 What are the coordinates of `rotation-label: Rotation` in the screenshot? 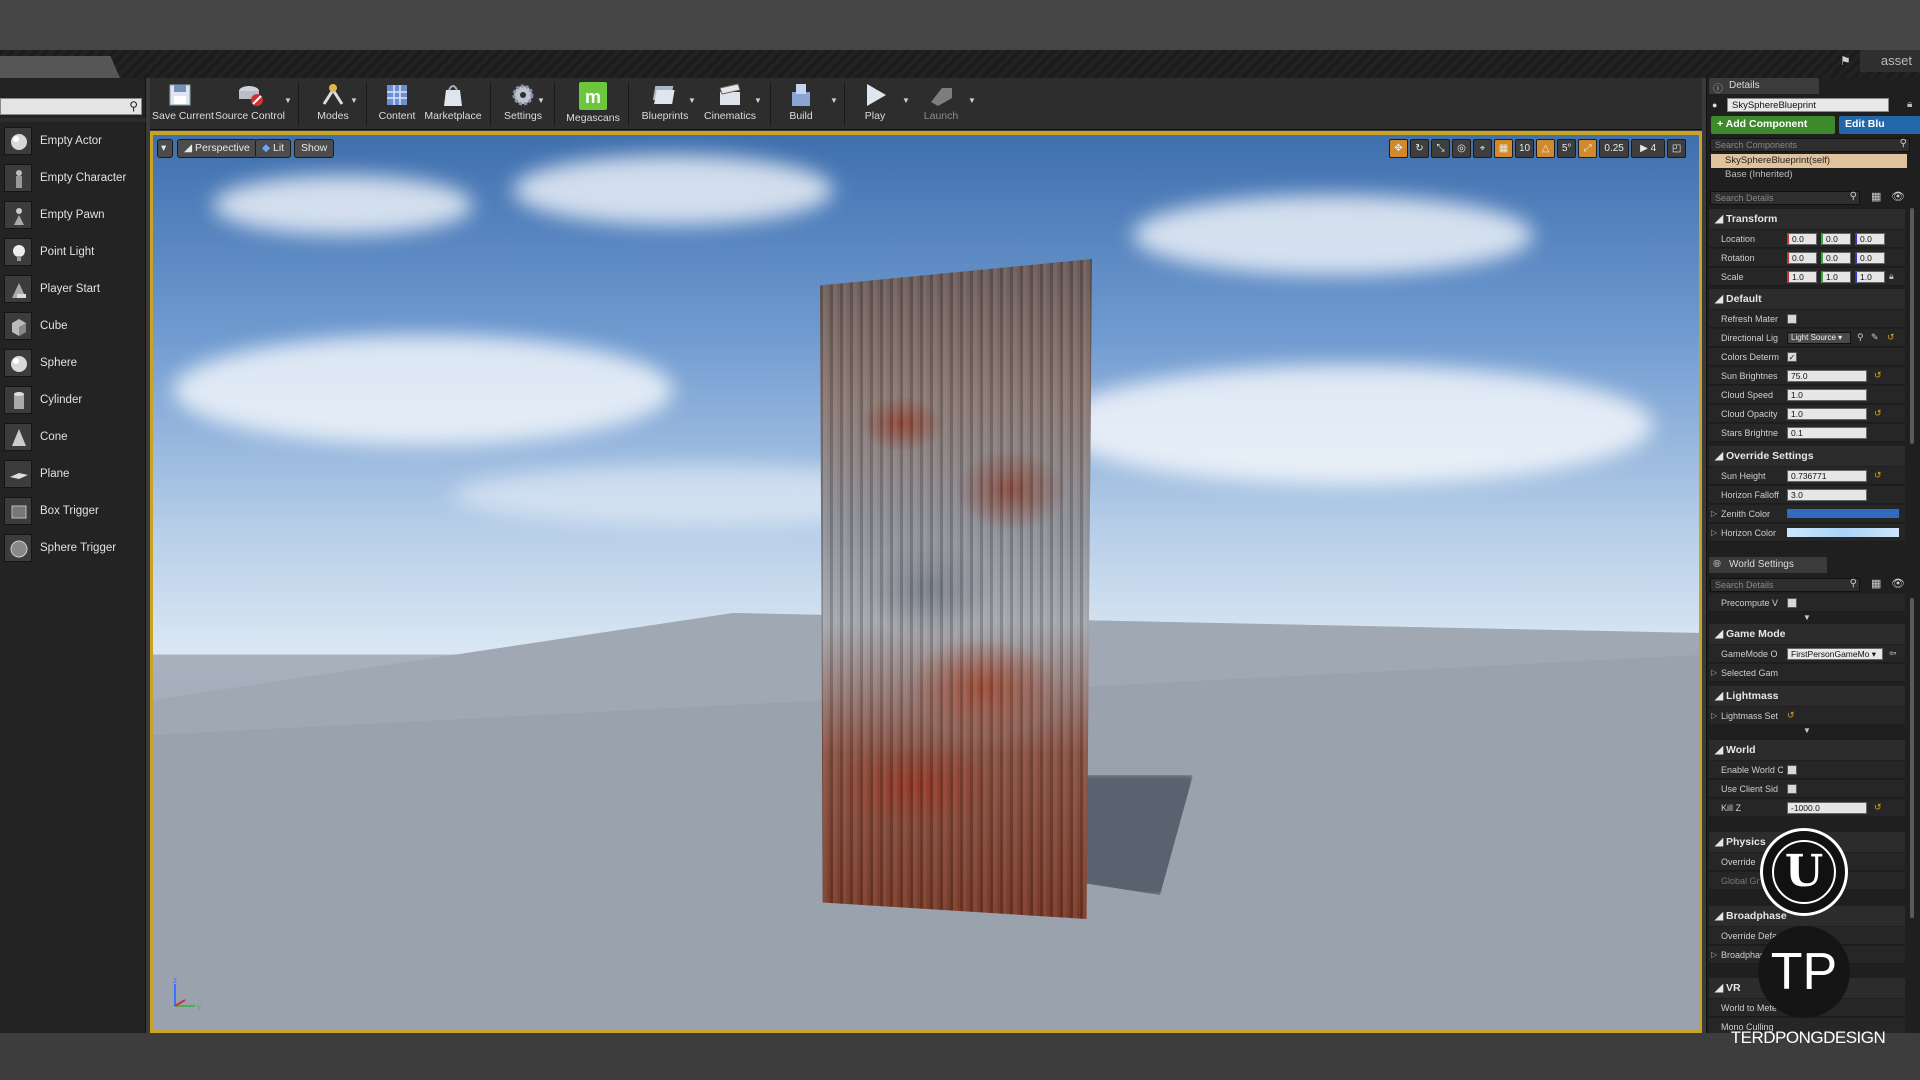 It's located at (1752, 258).